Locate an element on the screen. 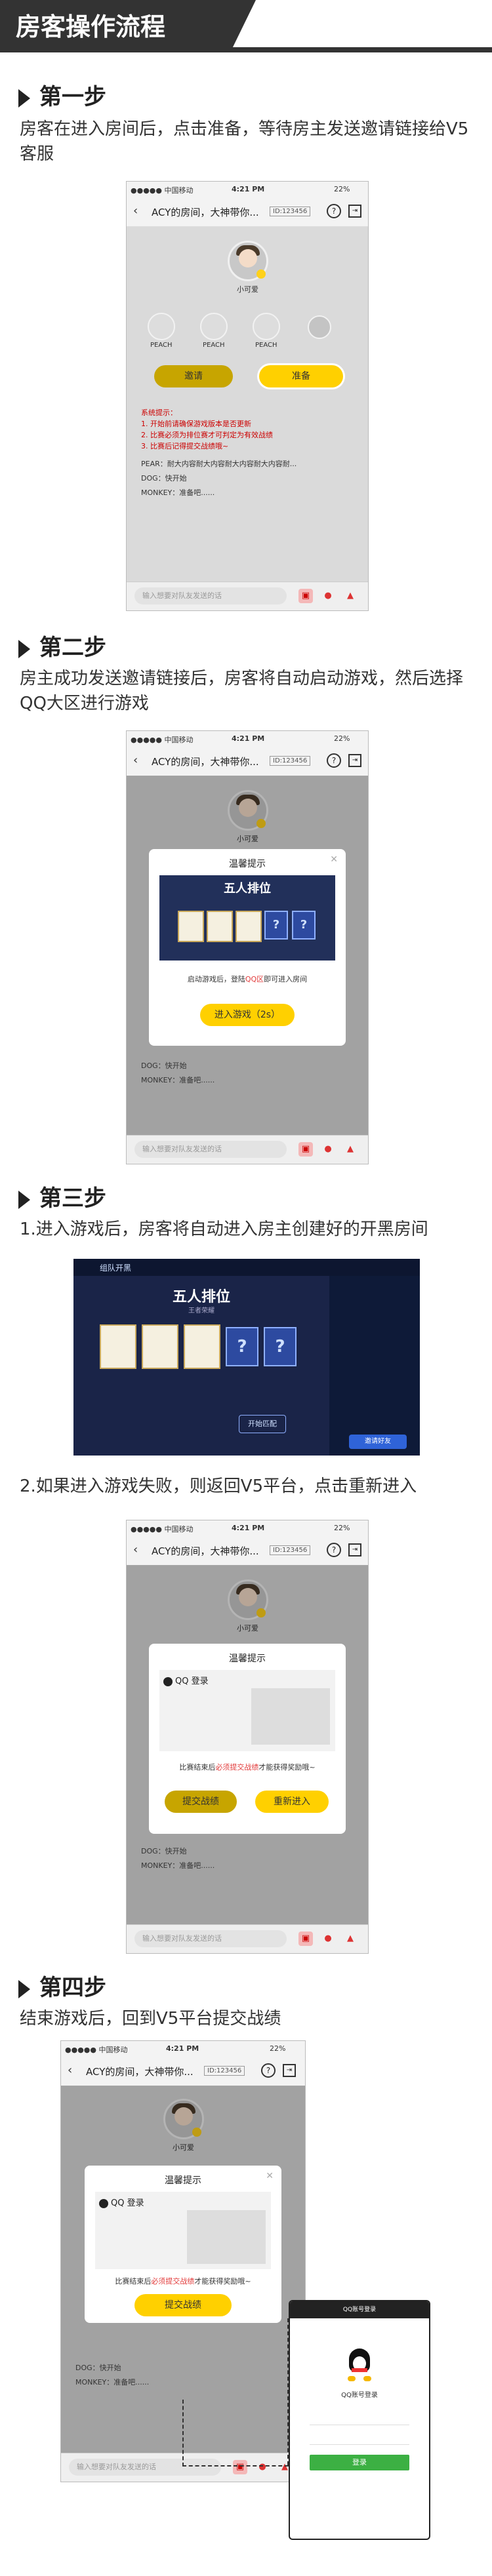  header-rule is located at coordinates (246, 49).